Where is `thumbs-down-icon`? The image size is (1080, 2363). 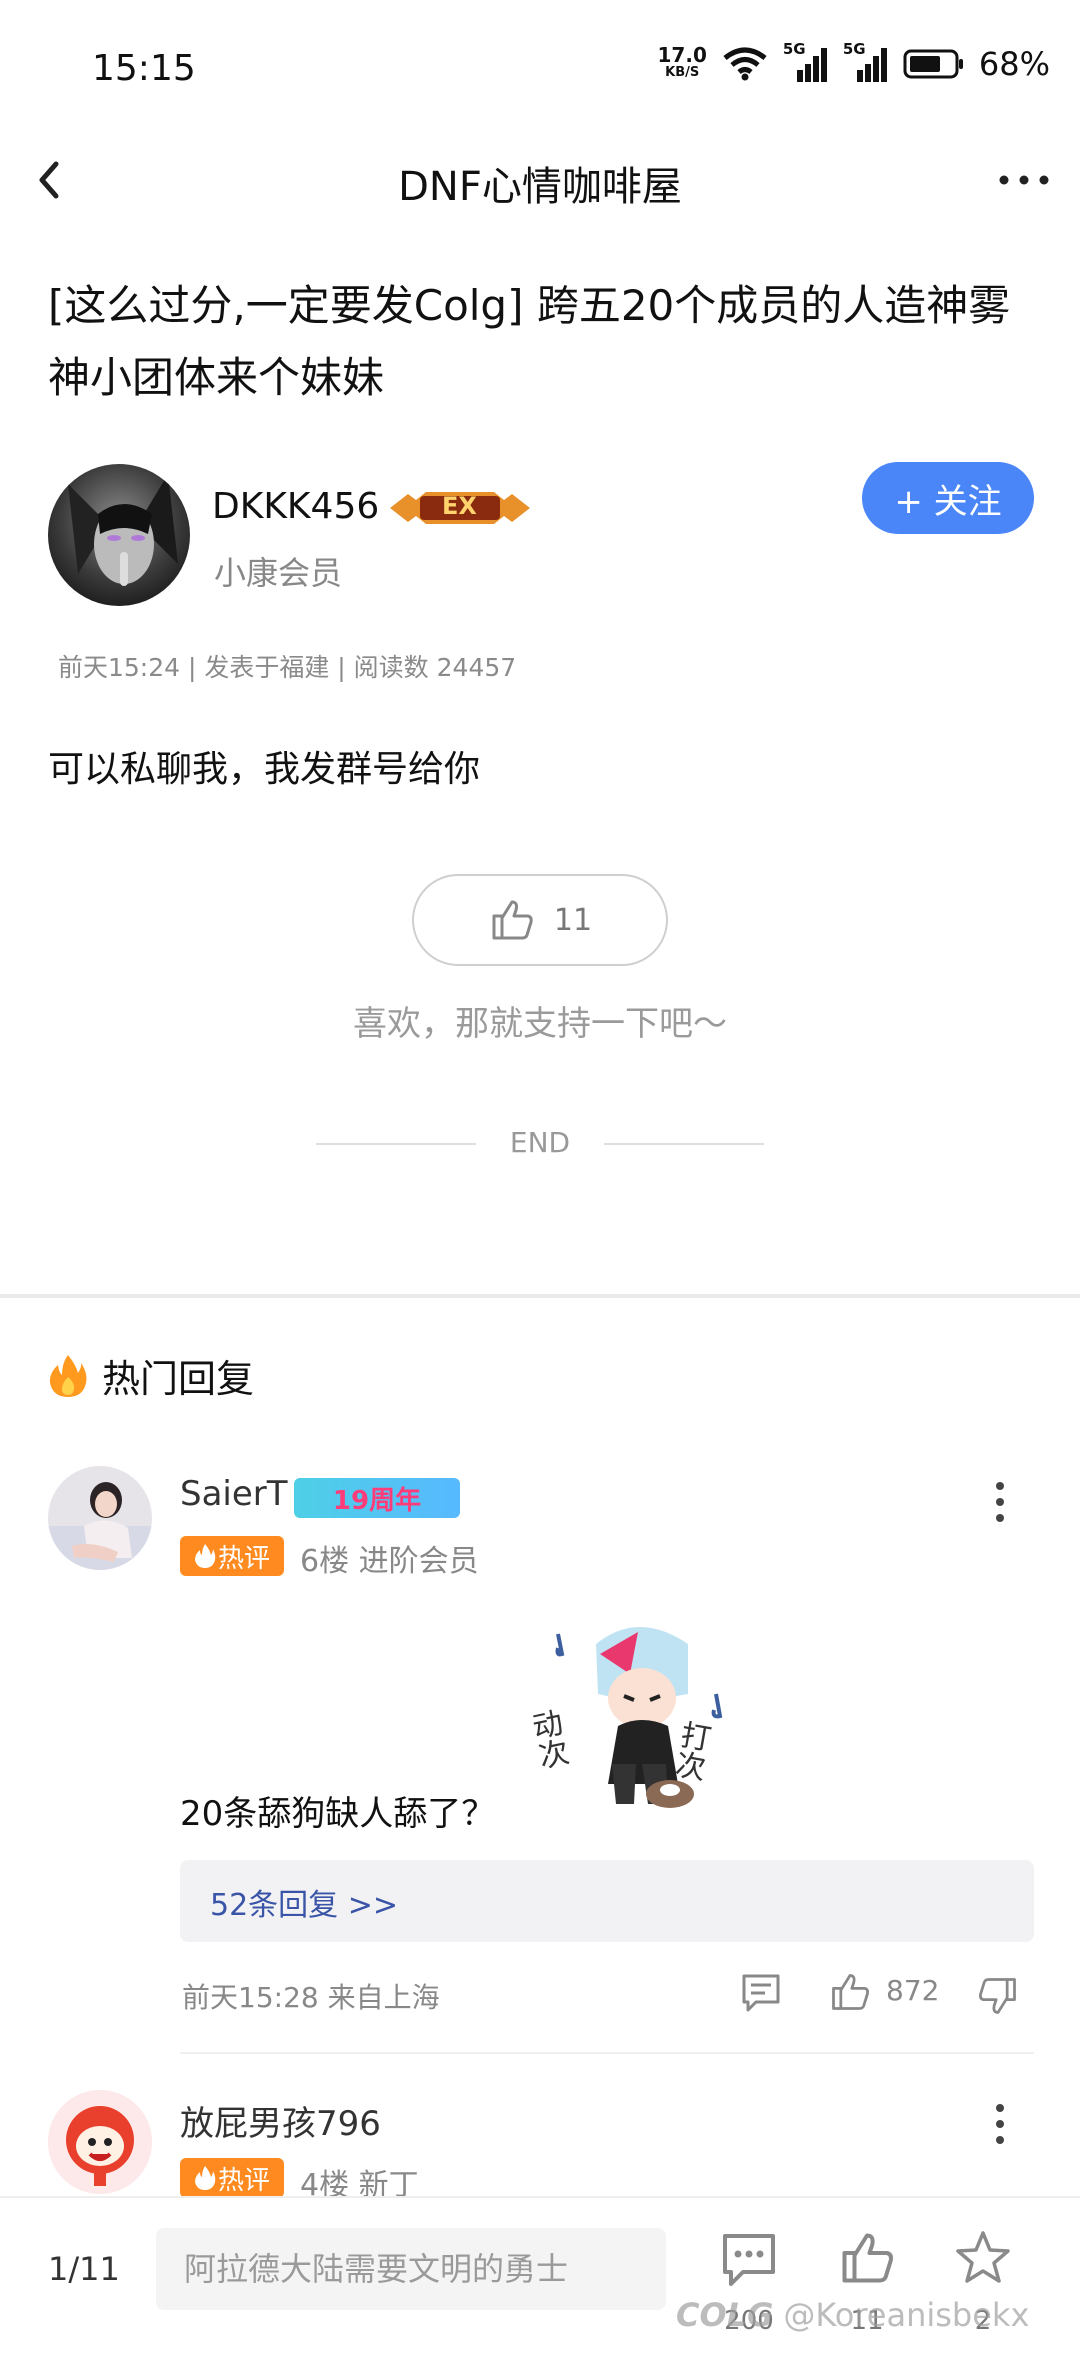
thumbs-down-icon is located at coordinates (998, 1996).